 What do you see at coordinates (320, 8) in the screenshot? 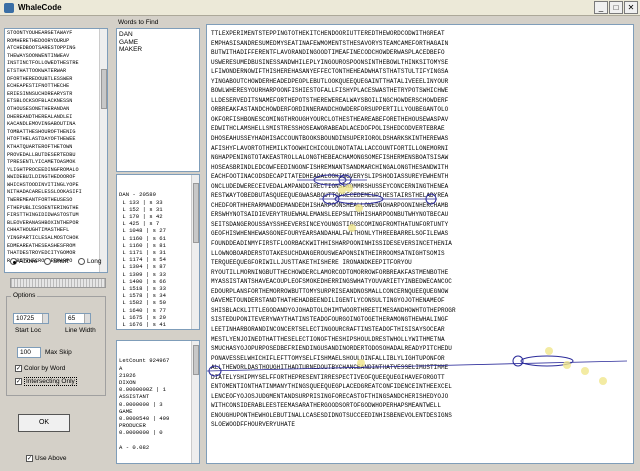
I see `title-bar: WhaleCode _ □ ✕` at bounding box center [320, 8].